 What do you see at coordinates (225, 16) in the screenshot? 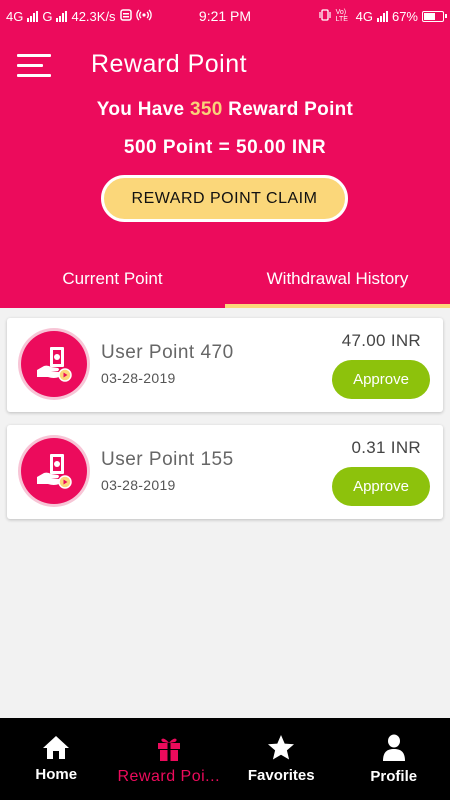
I see `status-bar: 4G G 42.3K/s 9:21 PM Vo) LTE 4G 67%` at bounding box center [225, 16].